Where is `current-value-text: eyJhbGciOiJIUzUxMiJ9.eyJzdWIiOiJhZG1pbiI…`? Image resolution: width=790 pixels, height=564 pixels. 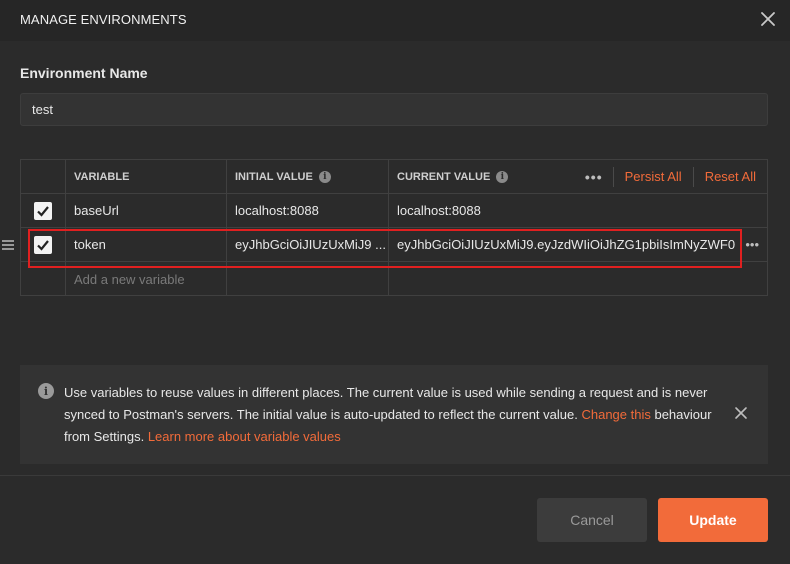 current-value-text: eyJhbGciOiJIUzUxMiJ9.eyJzdWIiOiJhZG1pbiI… is located at coordinates (566, 244).